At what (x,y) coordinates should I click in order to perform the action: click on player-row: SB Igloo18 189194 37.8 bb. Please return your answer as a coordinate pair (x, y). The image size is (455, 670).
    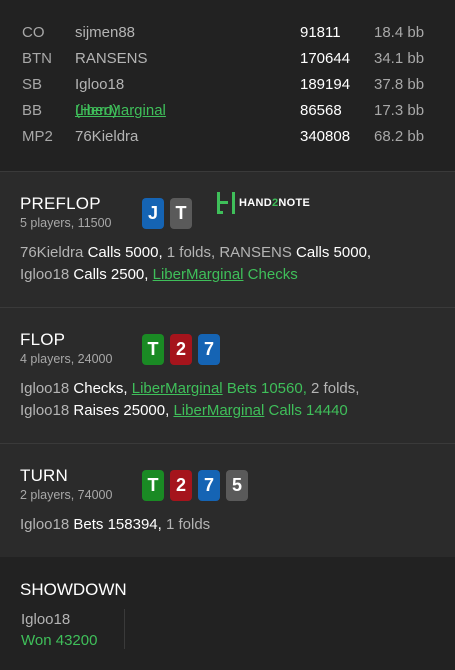
    Looking at the image, I should click on (227, 85).